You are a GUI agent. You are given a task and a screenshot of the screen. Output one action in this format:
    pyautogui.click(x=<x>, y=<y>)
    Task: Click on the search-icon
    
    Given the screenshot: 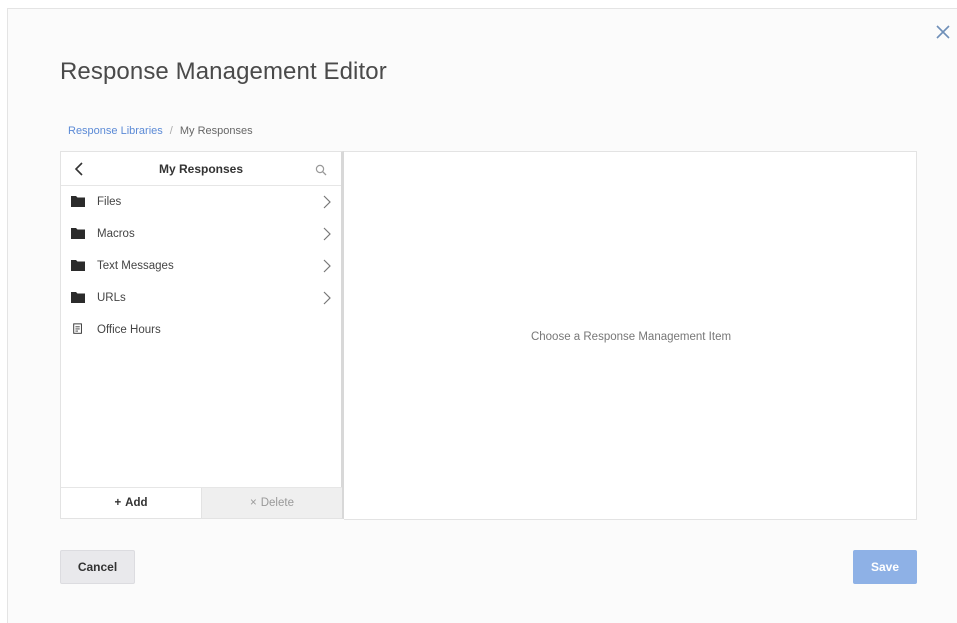 What is the action you would take?
    pyautogui.click(x=321, y=170)
    